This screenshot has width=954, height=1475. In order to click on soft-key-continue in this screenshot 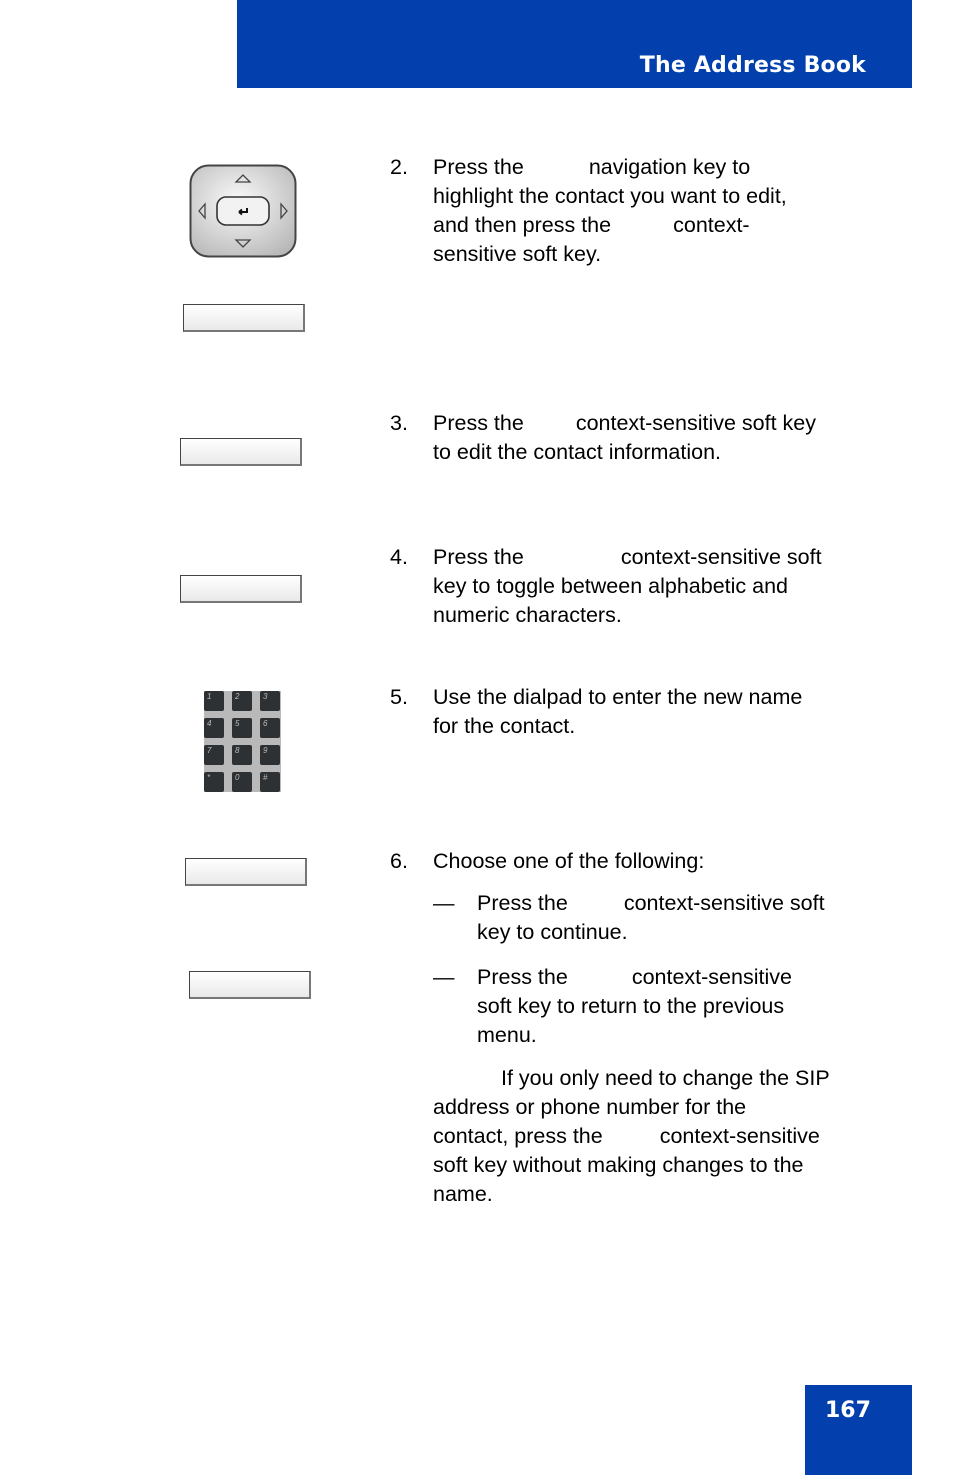, I will do `click(246, 872)`.